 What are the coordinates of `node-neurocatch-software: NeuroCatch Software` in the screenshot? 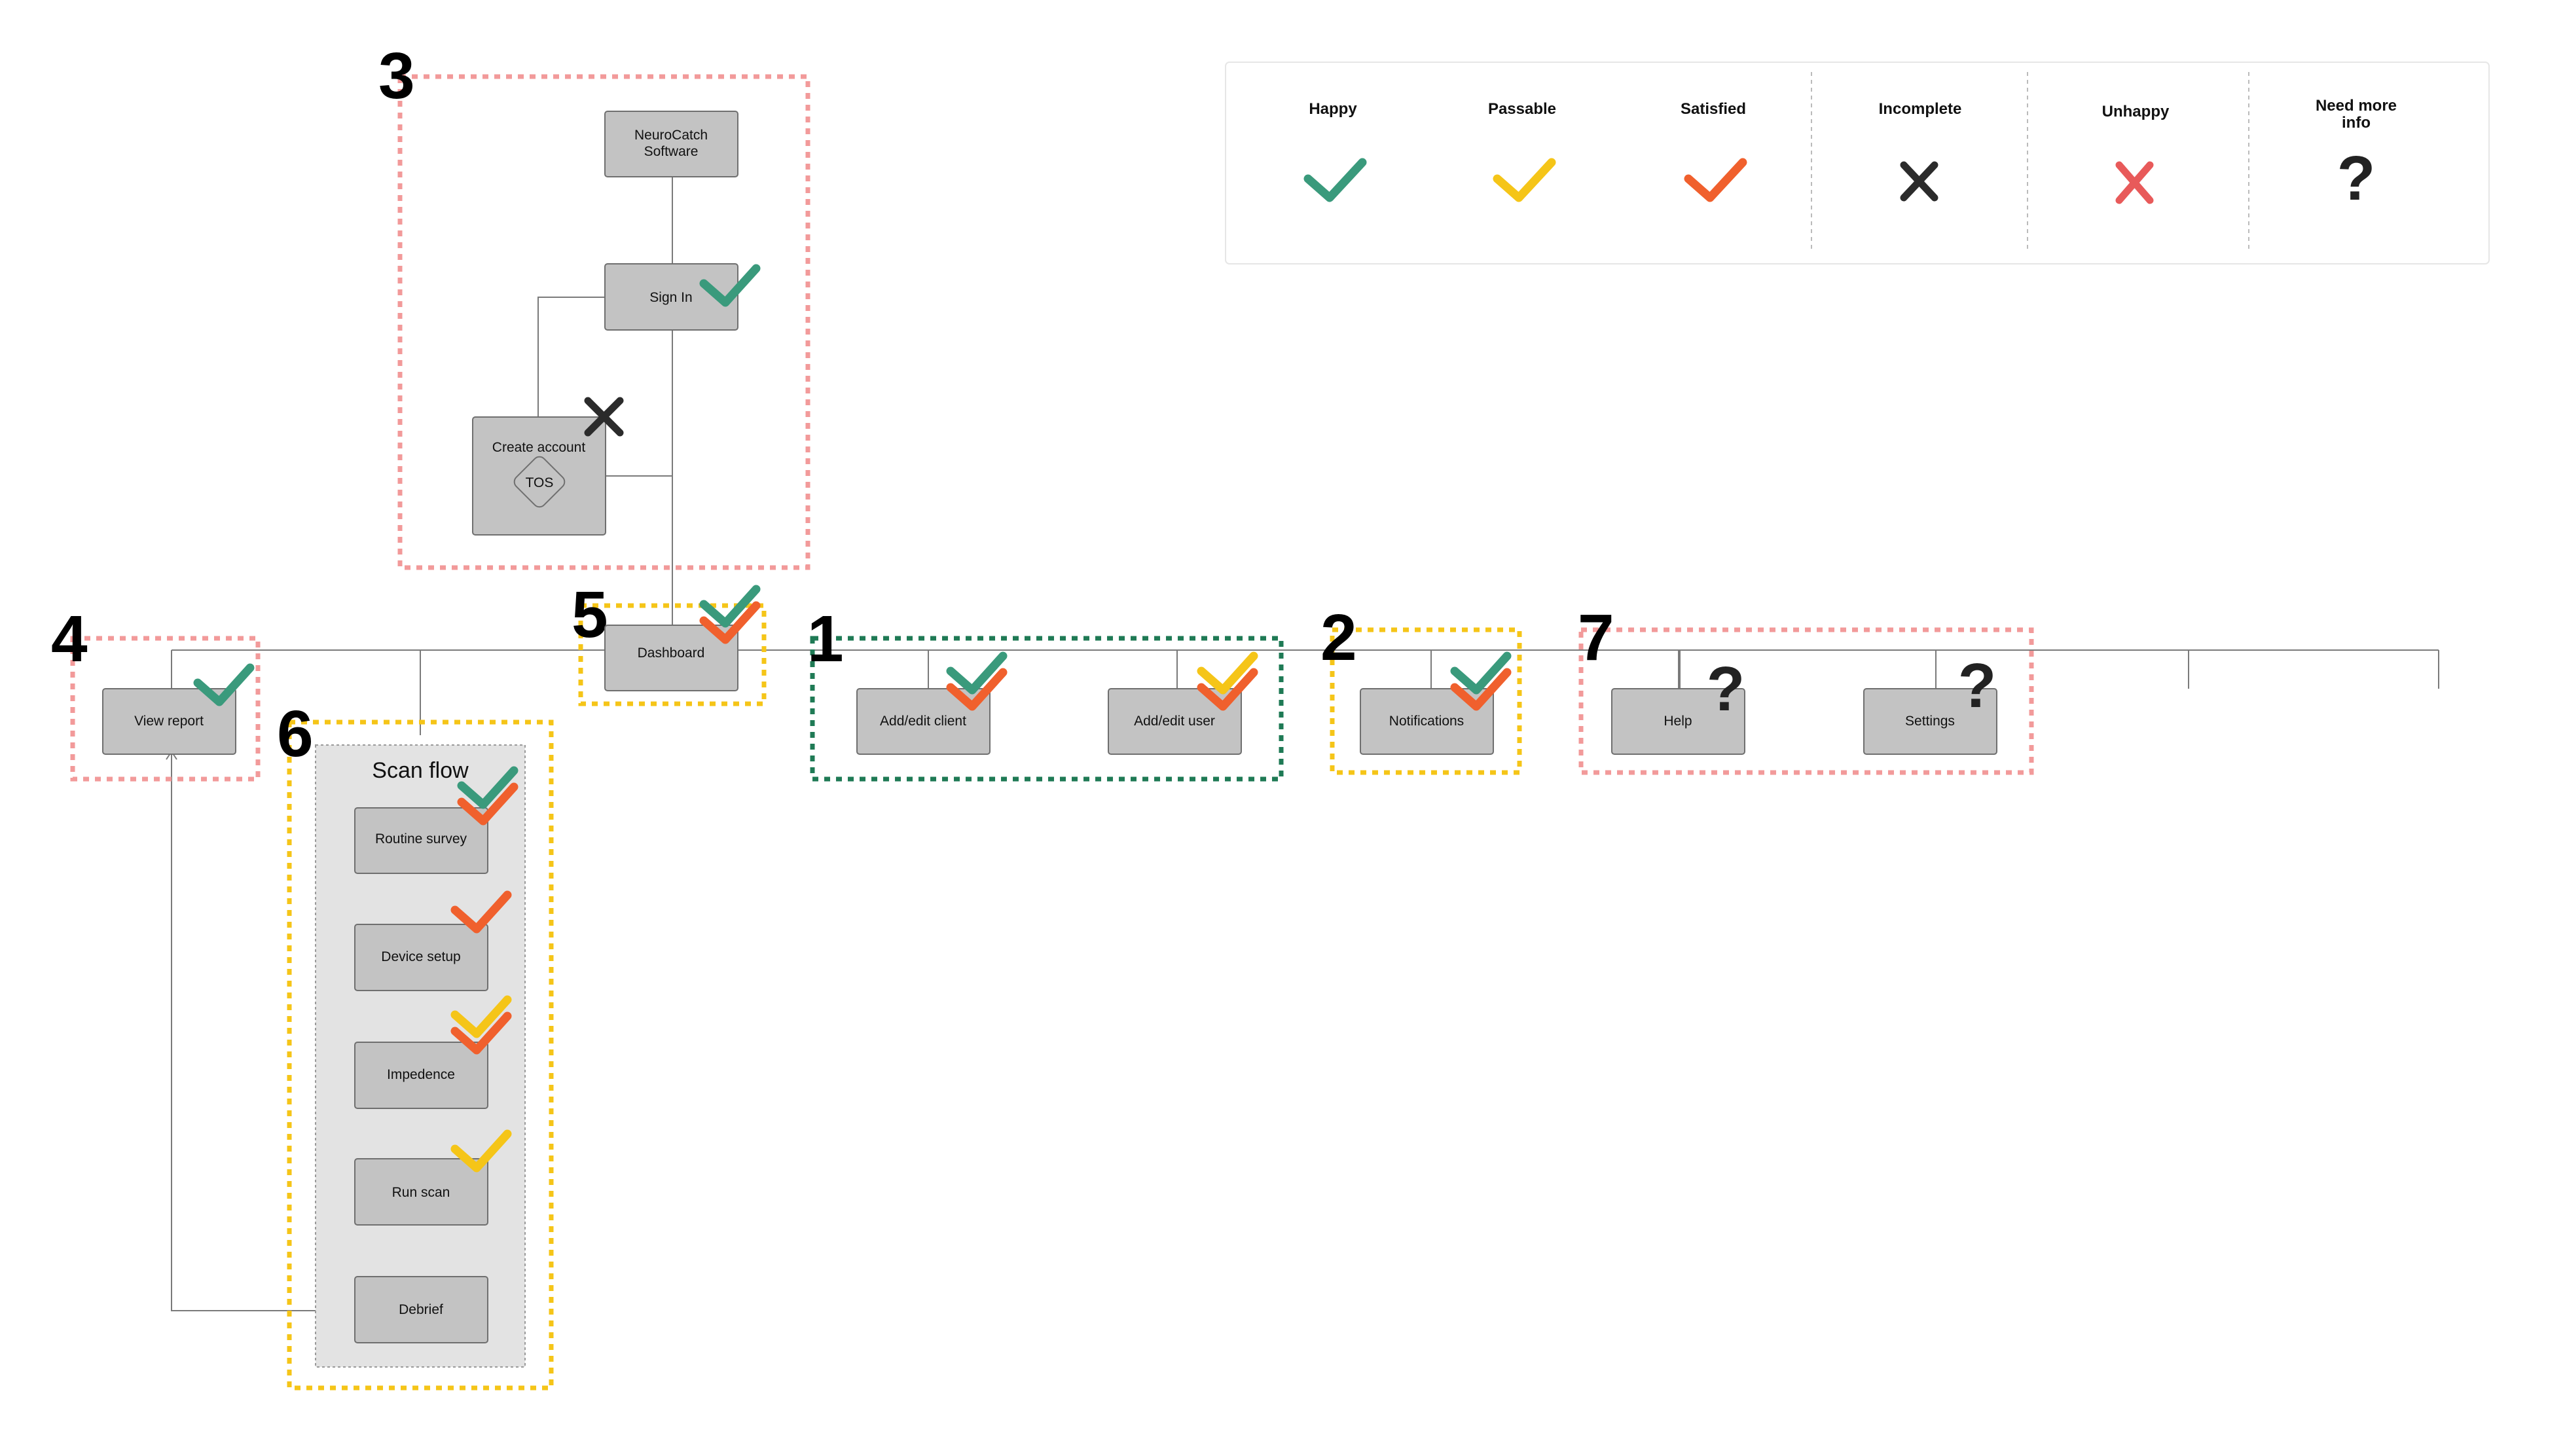 It's located at (671, 144).